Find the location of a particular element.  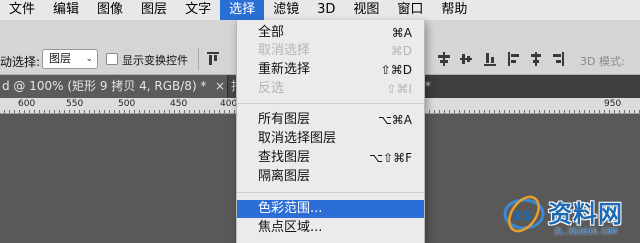

auto-select-dropdown: 图层 ⌄ is located at coordinates (70, 59).